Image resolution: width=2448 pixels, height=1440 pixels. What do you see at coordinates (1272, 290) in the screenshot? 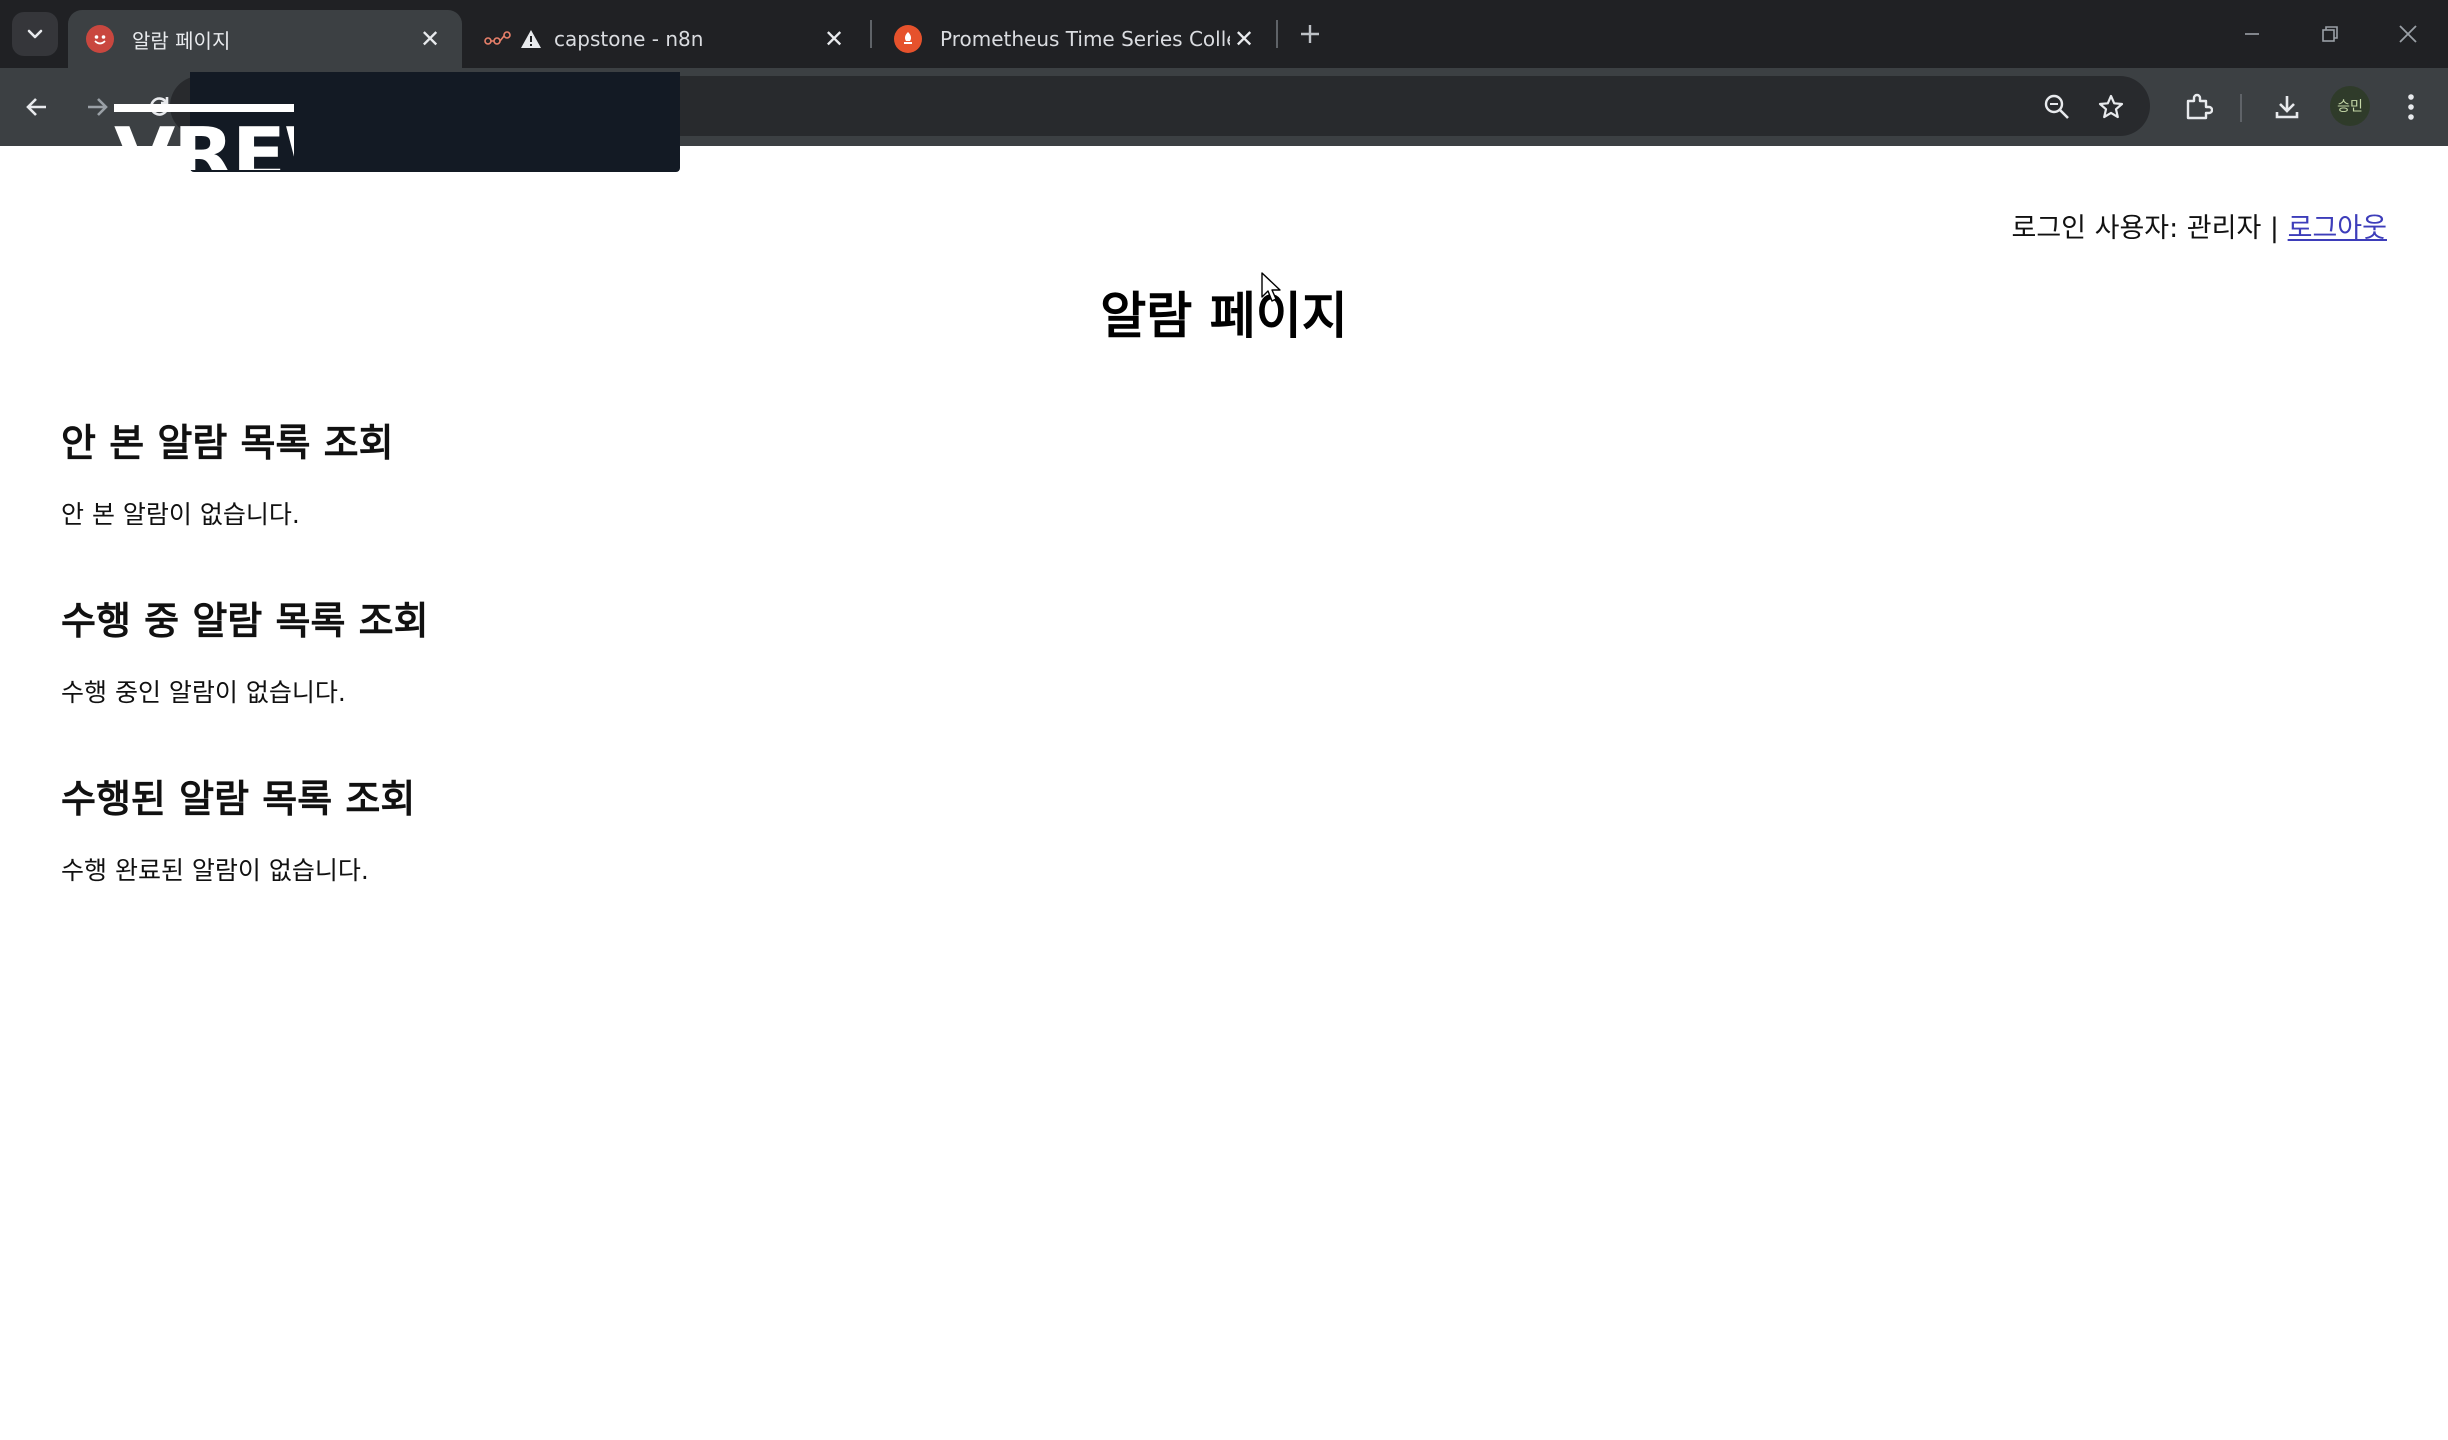
I see `mouse-cursor-icon` at bounding box center [1272, 290].